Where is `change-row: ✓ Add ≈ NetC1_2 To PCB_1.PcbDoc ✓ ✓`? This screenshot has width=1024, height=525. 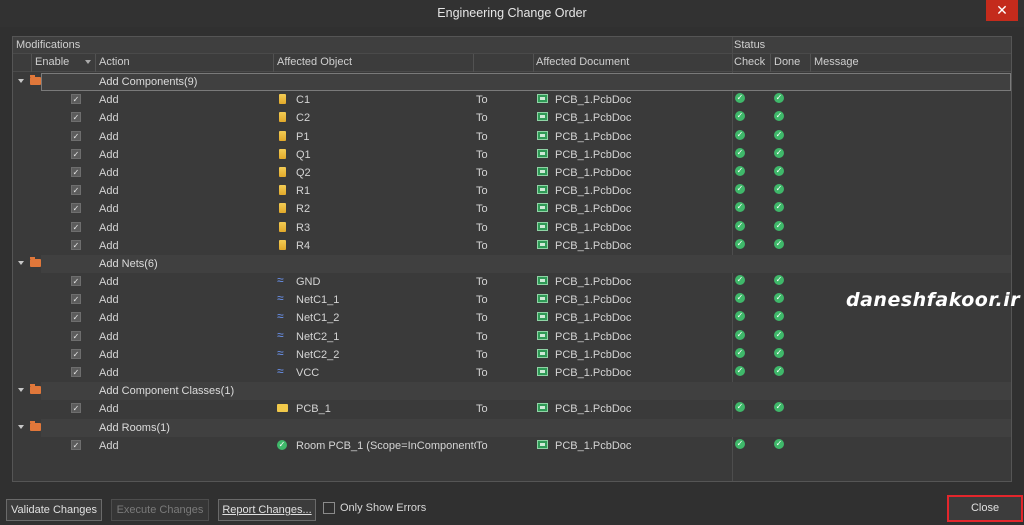 change-row: ✓ Add ≈ NetC1_2 To PCB_1.PcbDoc ✓ ✓ is located at coordinates (512, 318).